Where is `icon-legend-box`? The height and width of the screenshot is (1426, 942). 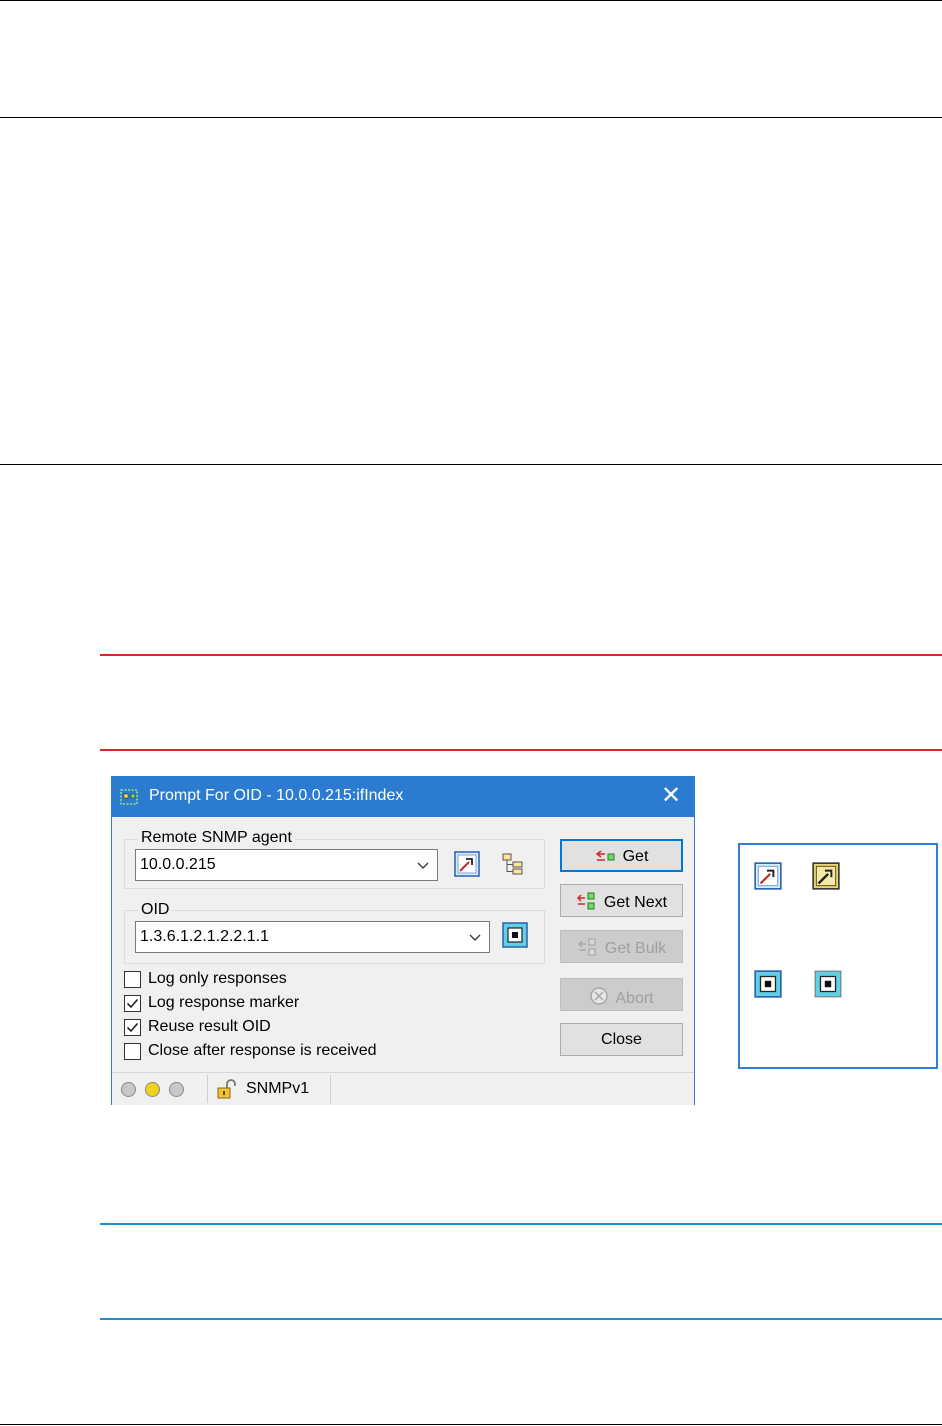 icon-legend-box is located at coordinates (838, 956).